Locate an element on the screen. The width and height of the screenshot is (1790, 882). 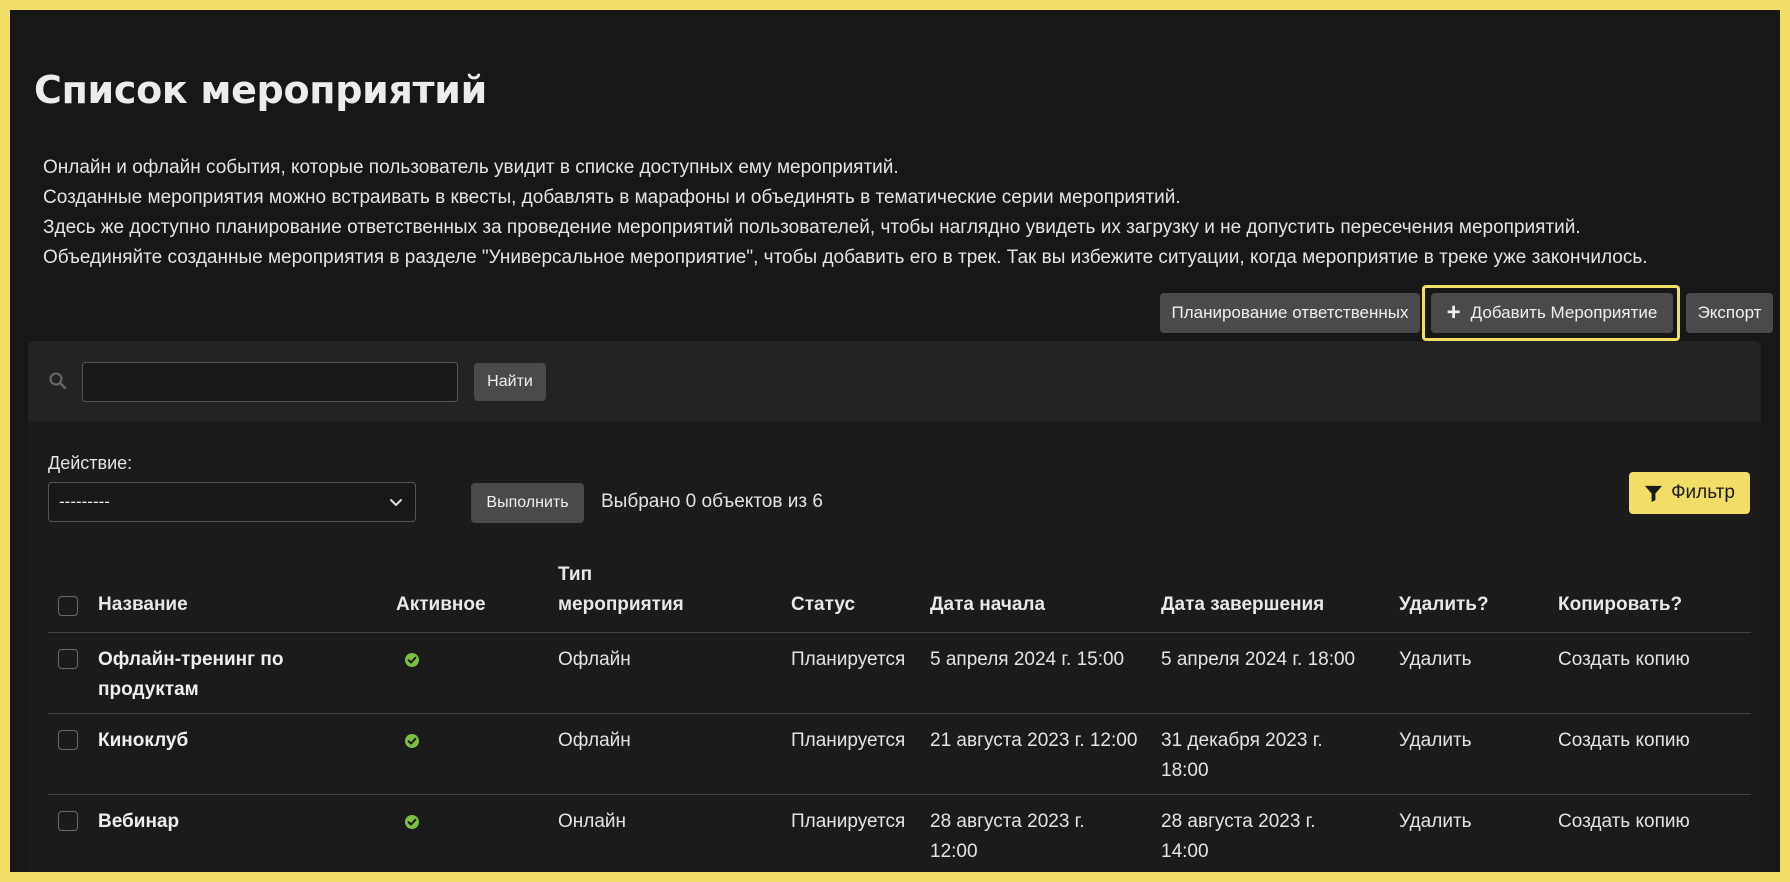
column-type-line: мероприятия is located at coordinates (621, 604).